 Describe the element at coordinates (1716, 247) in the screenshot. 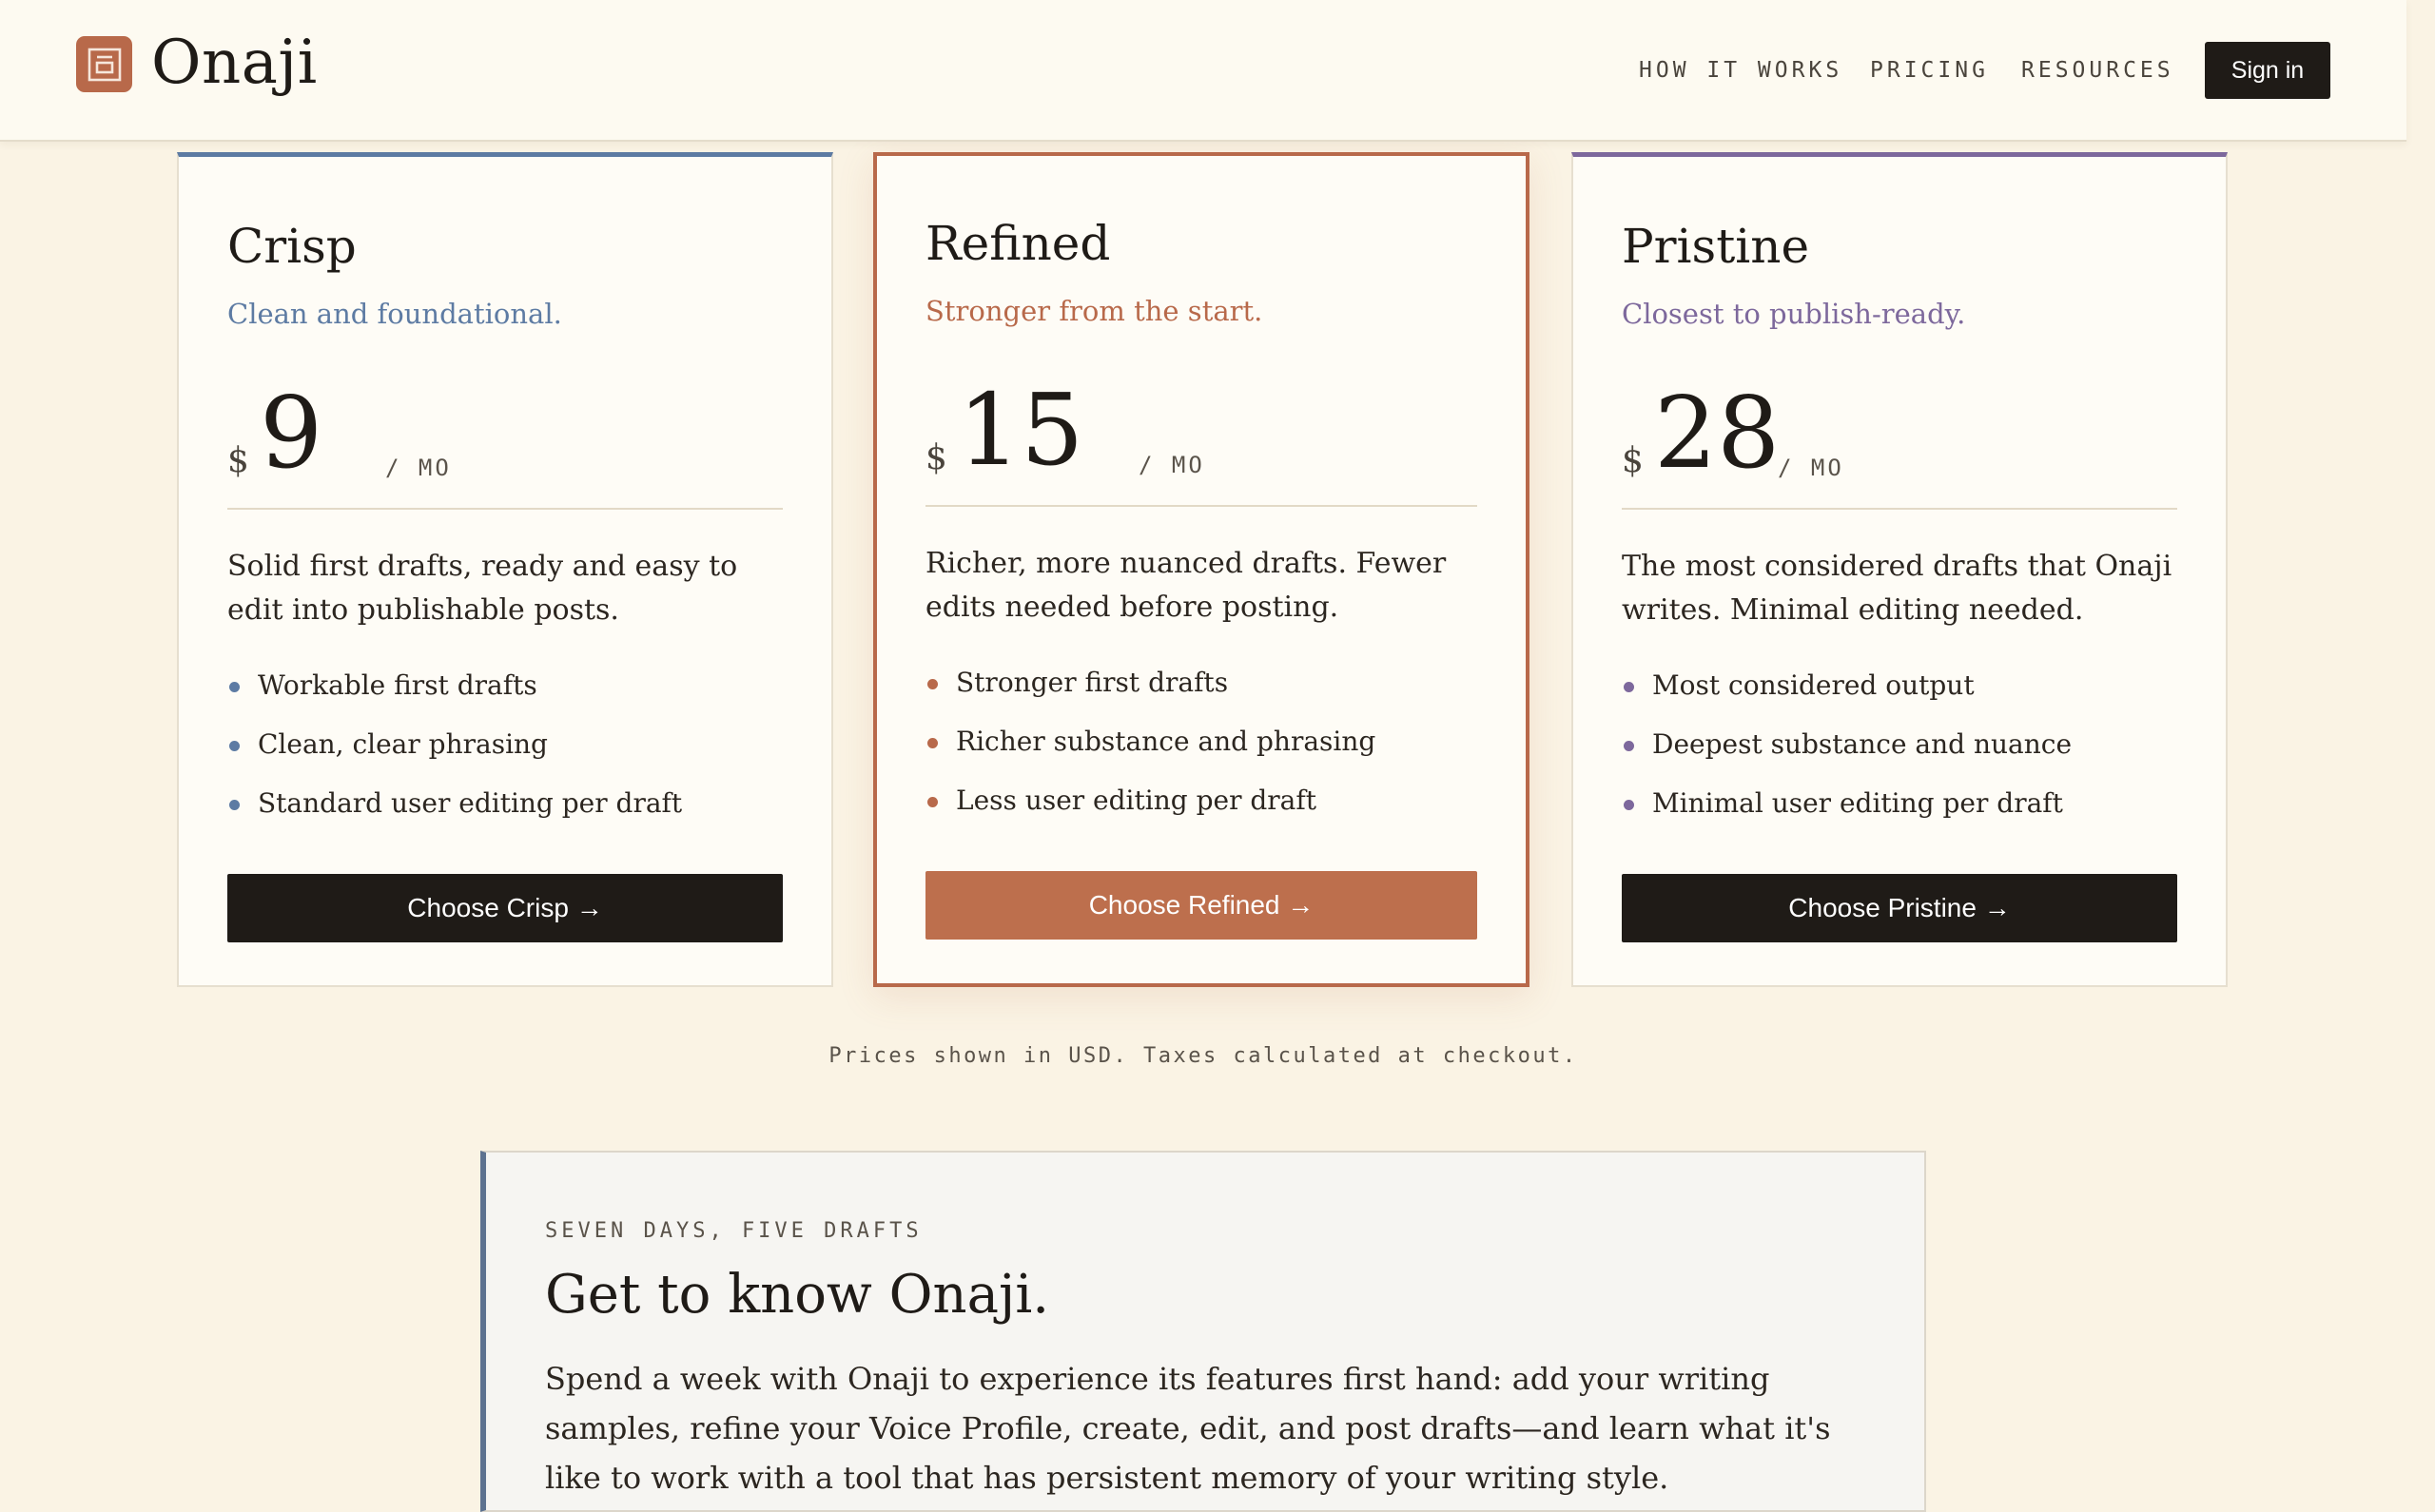

I see `plan-name: Pristine` at that location.